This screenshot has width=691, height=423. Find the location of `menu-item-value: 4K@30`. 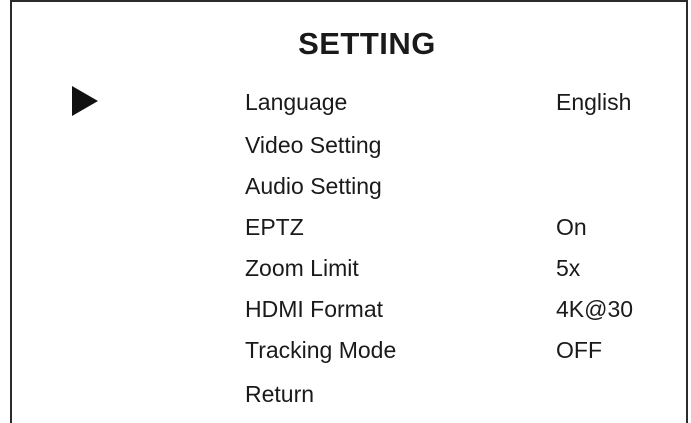

menu-item-value: 4K@30 is located at coordinates (595, 309).